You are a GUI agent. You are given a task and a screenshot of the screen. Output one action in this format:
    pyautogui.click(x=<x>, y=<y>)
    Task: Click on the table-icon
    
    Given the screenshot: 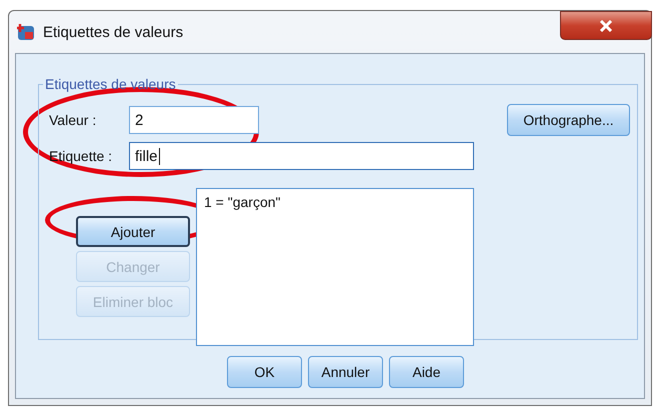 What is the action you would take?
    pyautogui.click(x=26, y=32)
    